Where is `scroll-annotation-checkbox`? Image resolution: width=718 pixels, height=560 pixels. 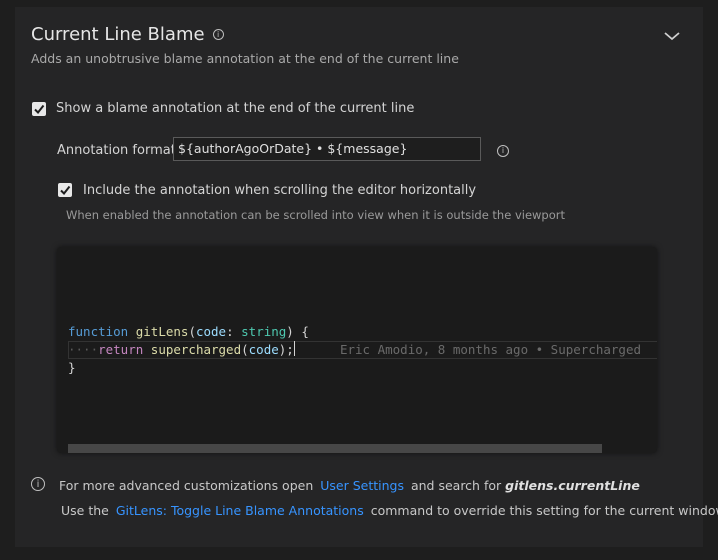 scroll-annotation-checkbox is located at coordinates (65, 190).